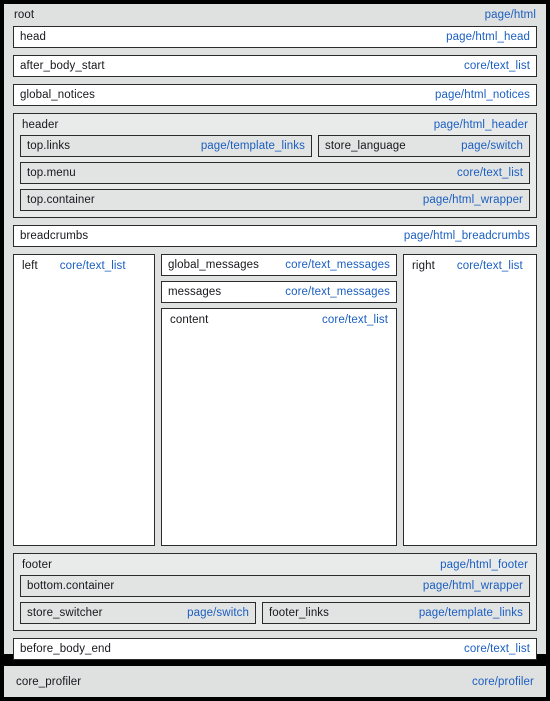 The height and width of the screenshot is (701, 550). Describe the element at coordinates (54, 236) in the screenshot. I see `block-name: breadcrumbs` at that location.